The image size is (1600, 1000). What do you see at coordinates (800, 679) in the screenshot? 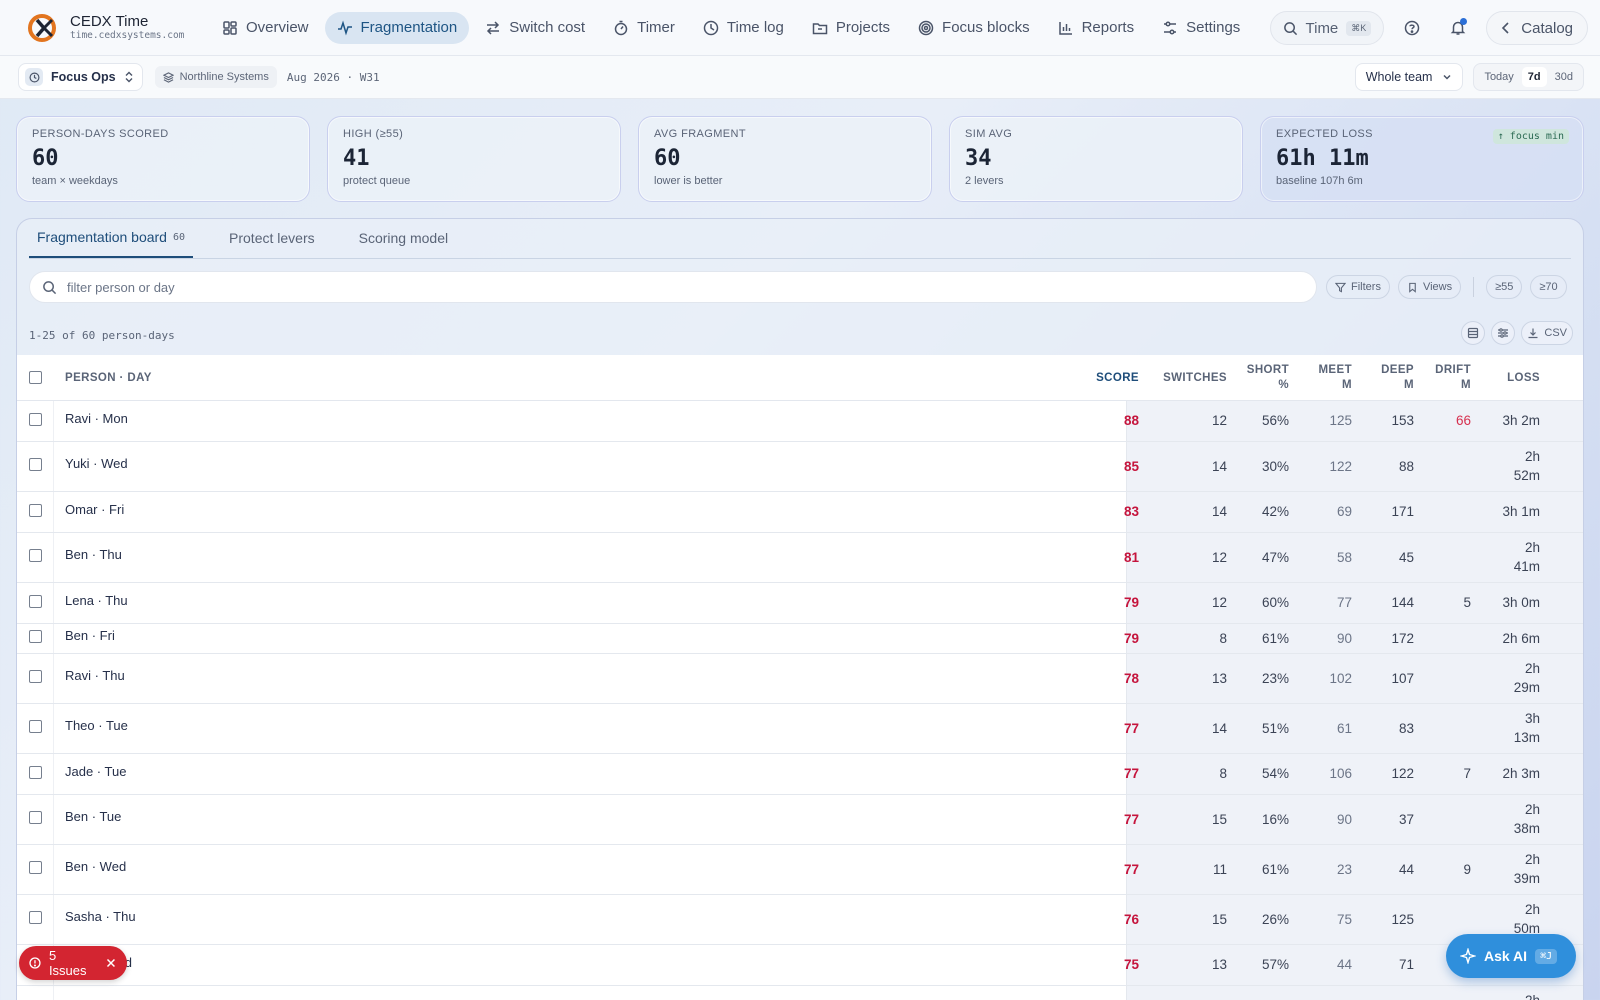
I see `table-row: Ravi · Thu 78 13 23% 102 107 2h 29m` at bounding box center [800, 679].